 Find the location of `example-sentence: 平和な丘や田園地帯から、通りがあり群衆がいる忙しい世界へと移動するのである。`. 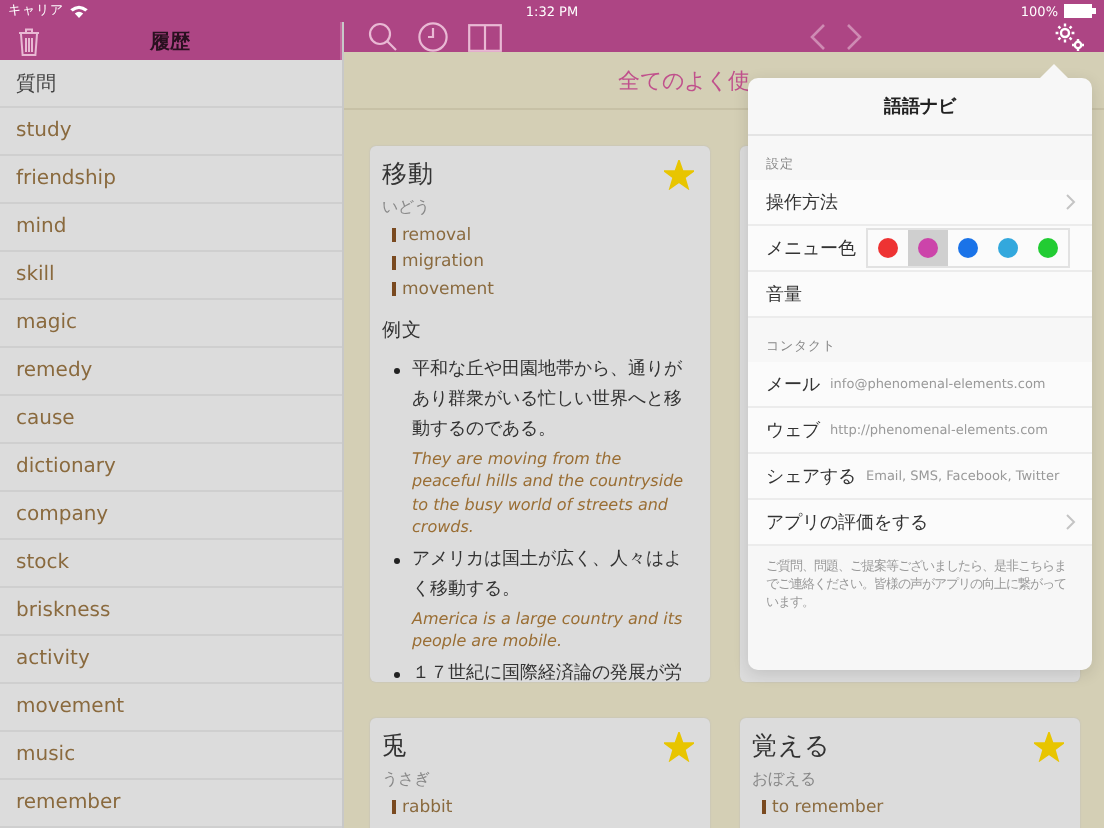

example-sentence: 平和な丘や田園地帯から、通りがあり群衆がいる忙しい世界へと移動するのである。 is located at coordinates (548, 400).